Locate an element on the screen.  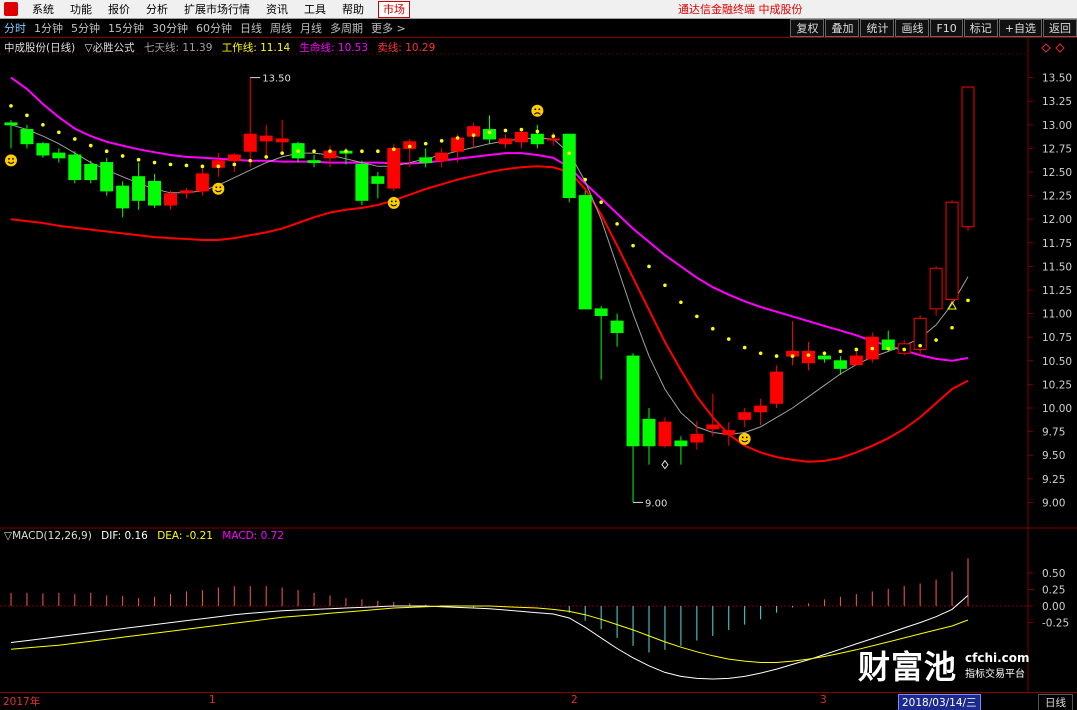
menu-item-system: 系统 is located at coordinates (43, 9).